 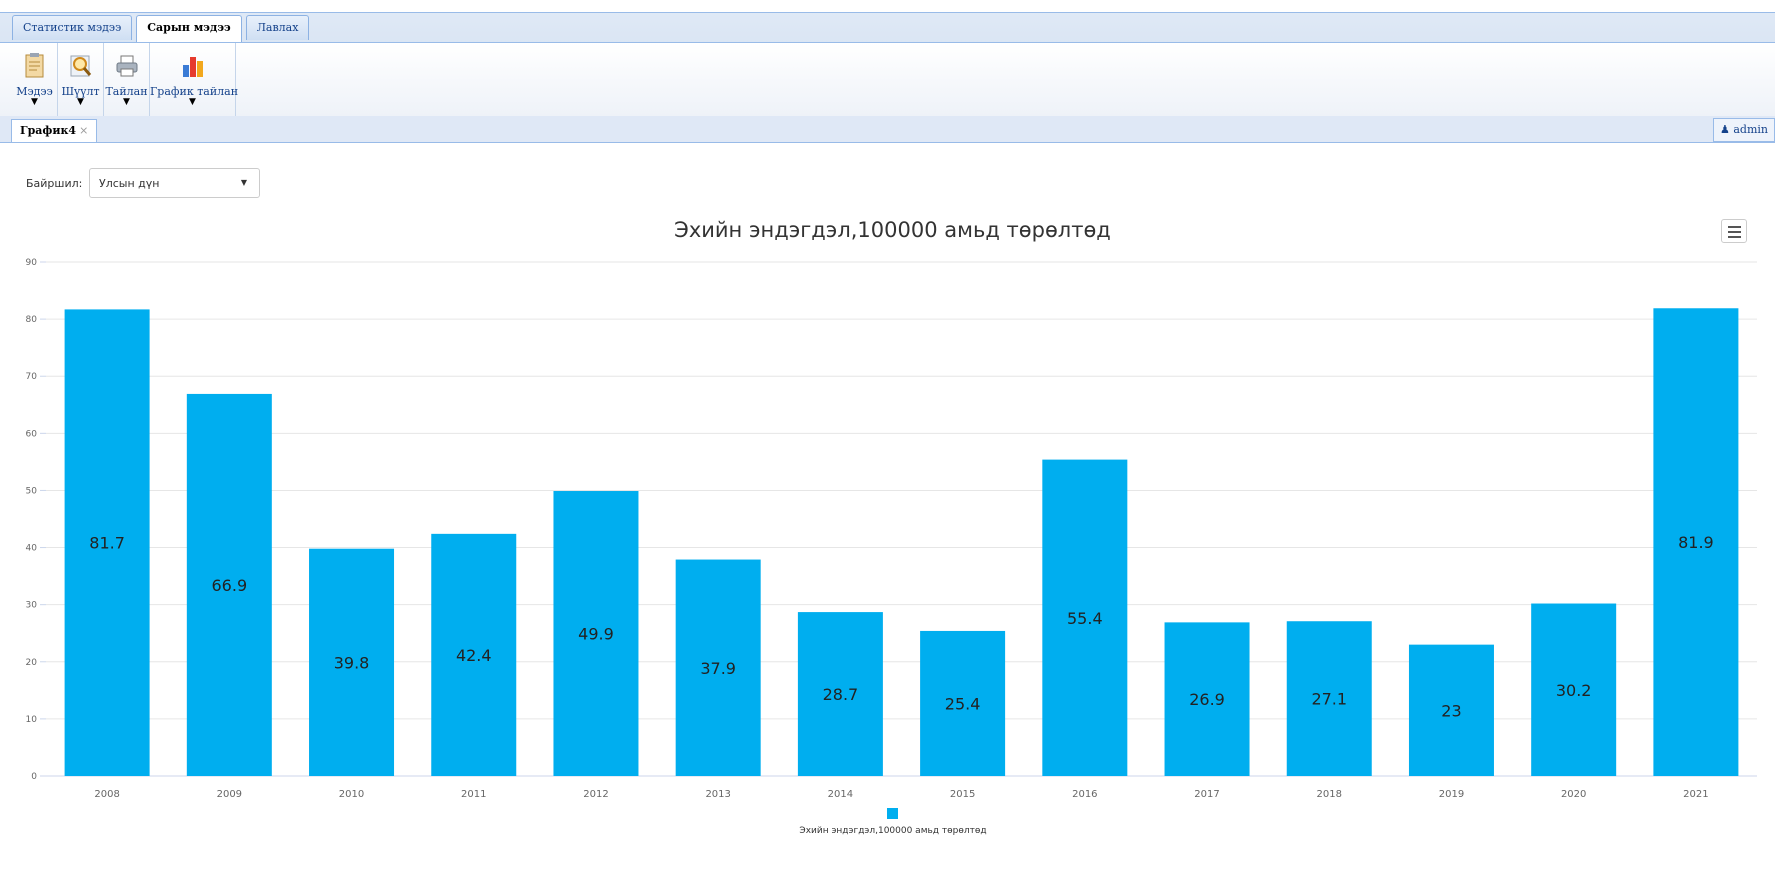 What do you see at coordinates (1084, 794) in the screenshot?
I see `x-tick-label: 2016` at bounding box center [1084, 794].